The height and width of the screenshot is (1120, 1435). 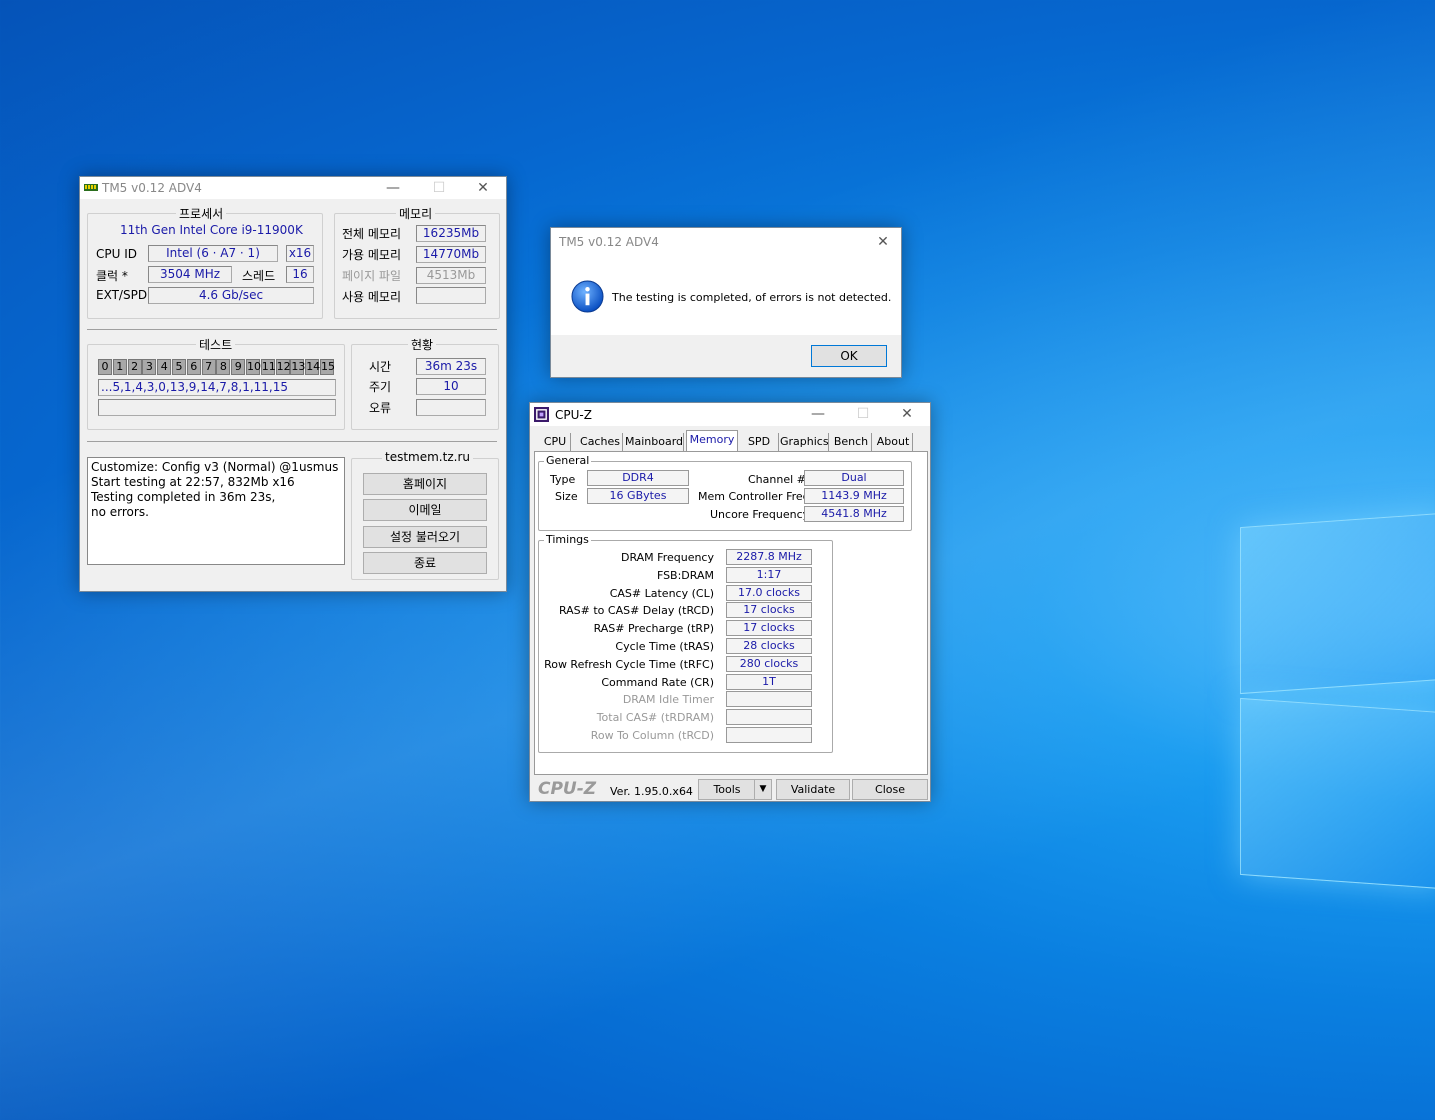 I want to click on total-memory-field: 16235Mb, so click(x=451, y=233).